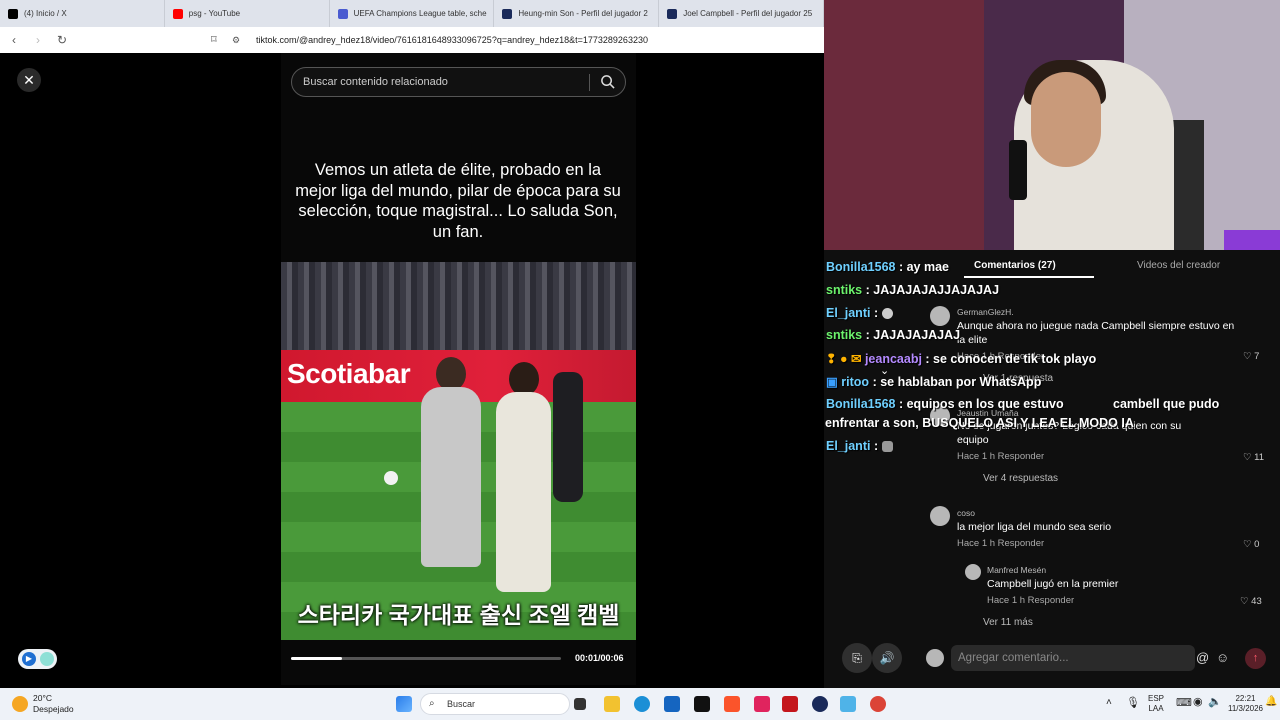 The width and height of the screenshot is (1280, 720). I want to click on volume-icon: 🔊, so click(887, 658).